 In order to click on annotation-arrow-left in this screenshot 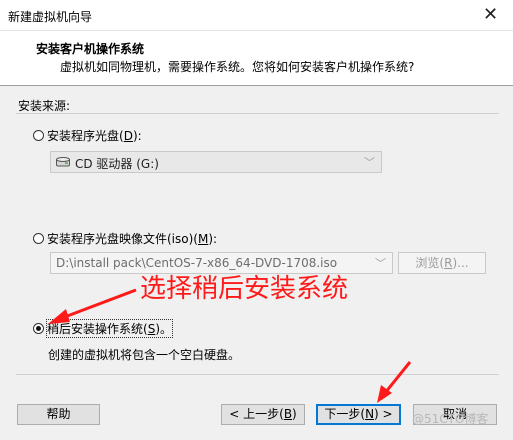, I will do `click(92, 306)`.